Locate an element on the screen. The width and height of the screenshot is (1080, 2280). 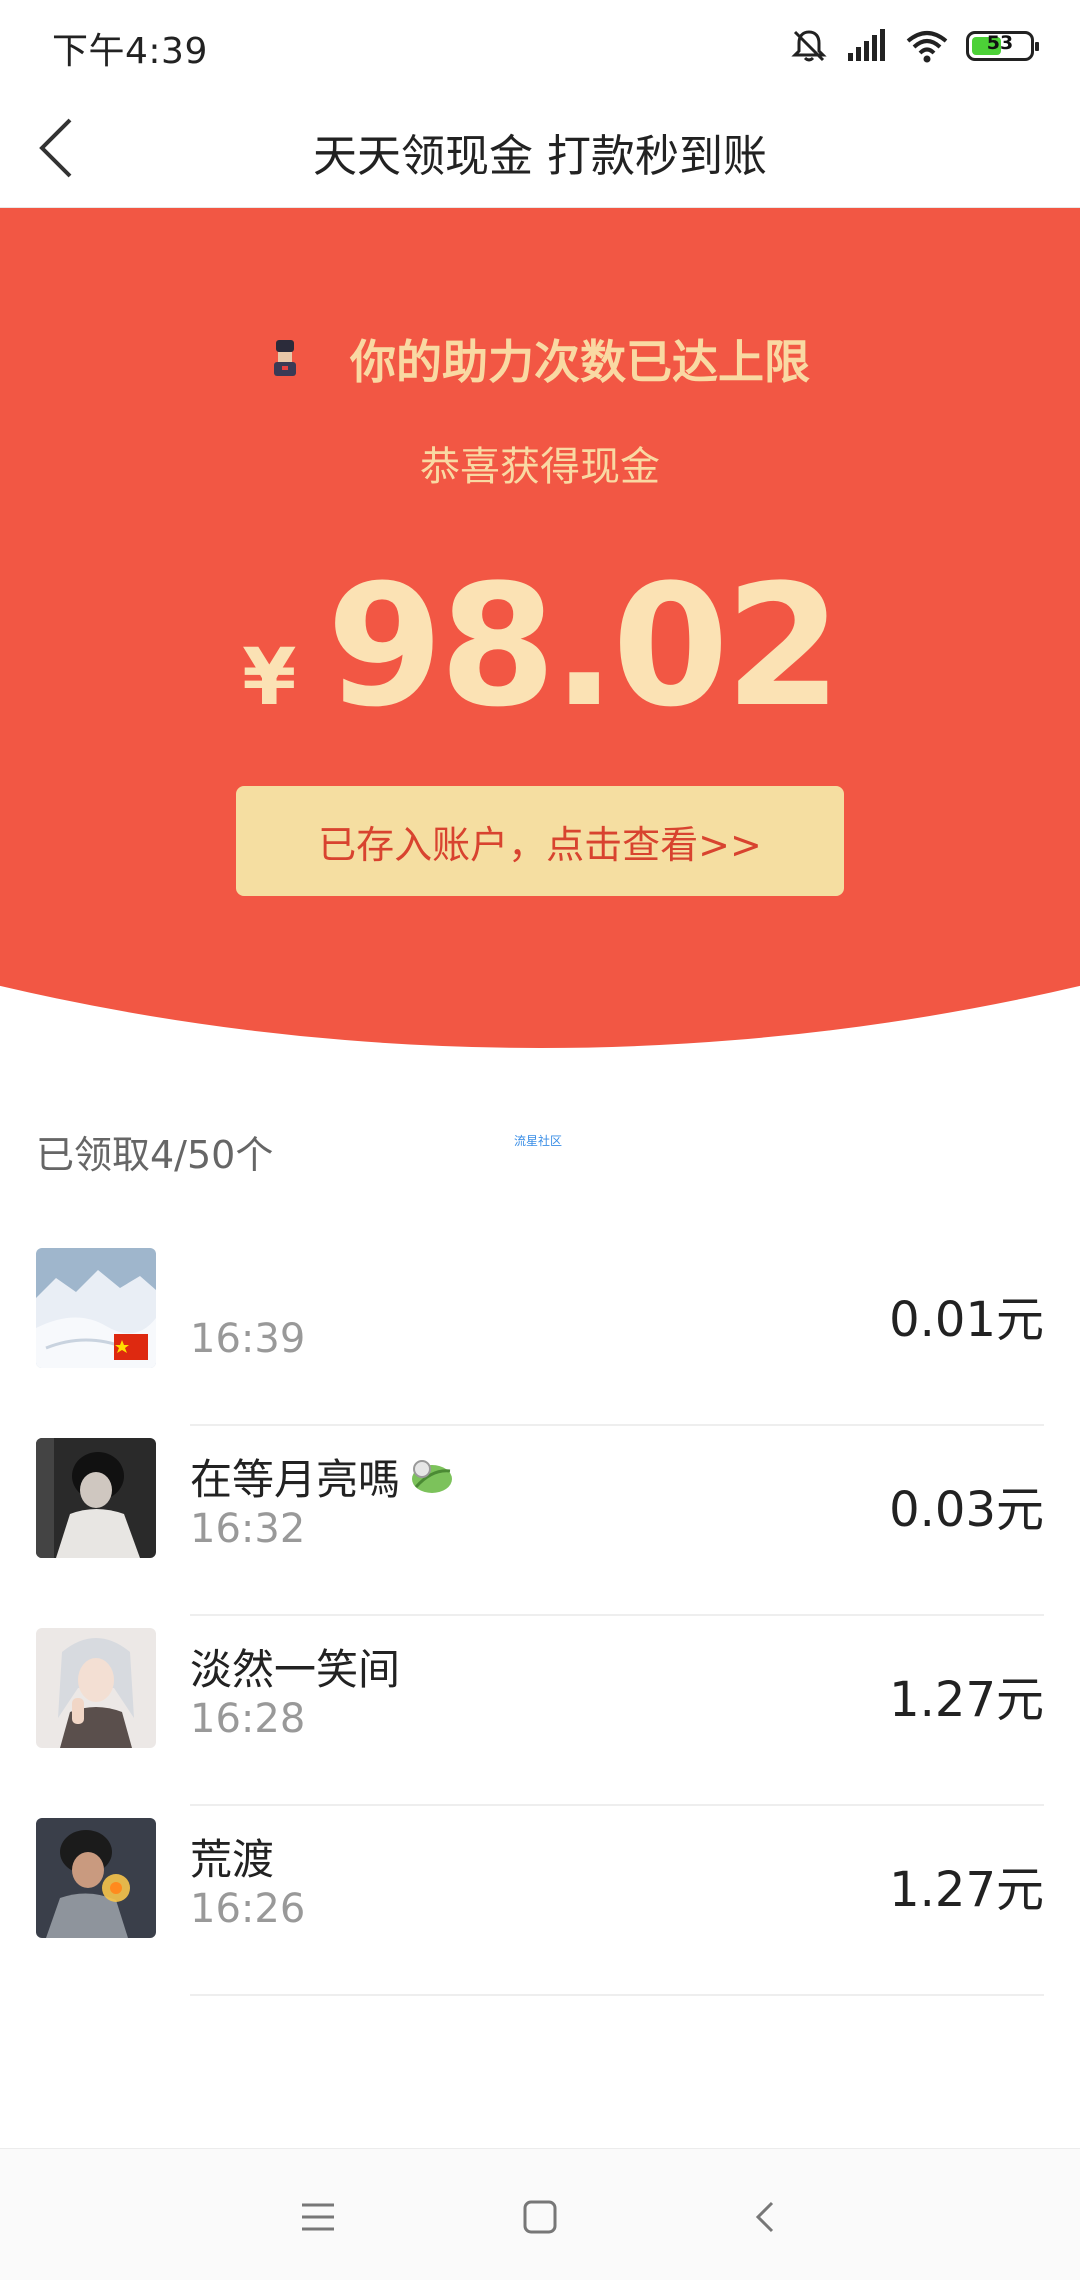
record-name-wrap: 在等月亮嗎 is located at coordinates (323, 1476).